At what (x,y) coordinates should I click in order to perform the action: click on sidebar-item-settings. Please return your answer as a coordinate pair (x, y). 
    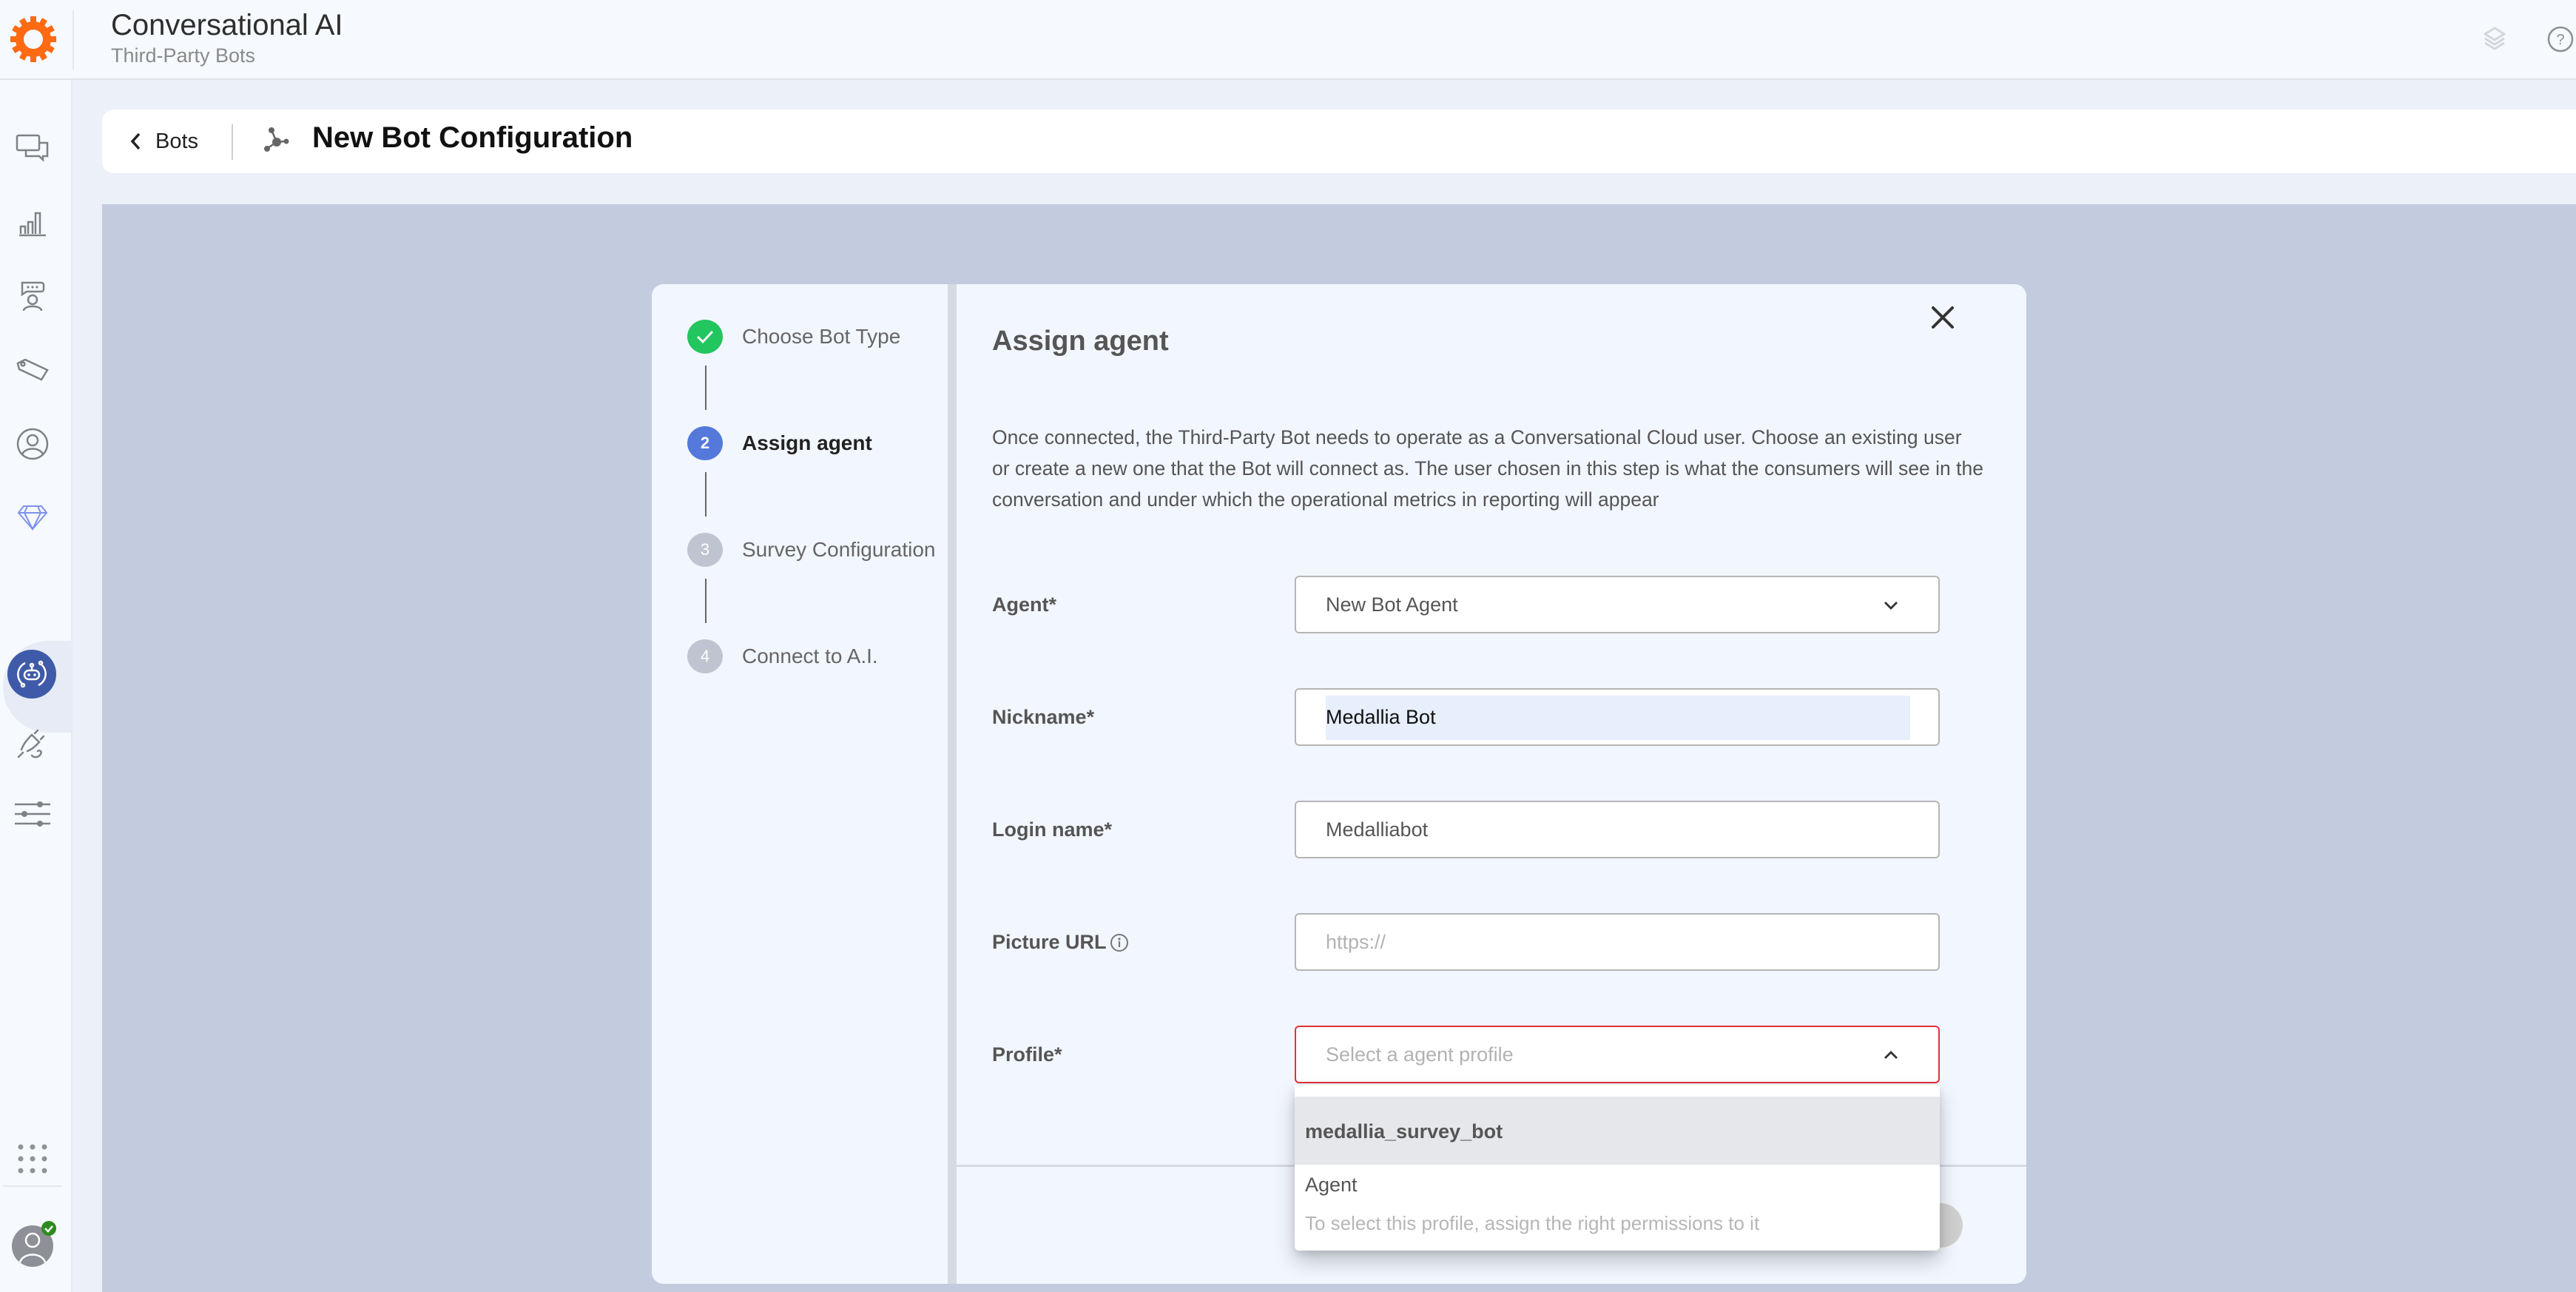
    Looking at the image, I should click on (32, 814).